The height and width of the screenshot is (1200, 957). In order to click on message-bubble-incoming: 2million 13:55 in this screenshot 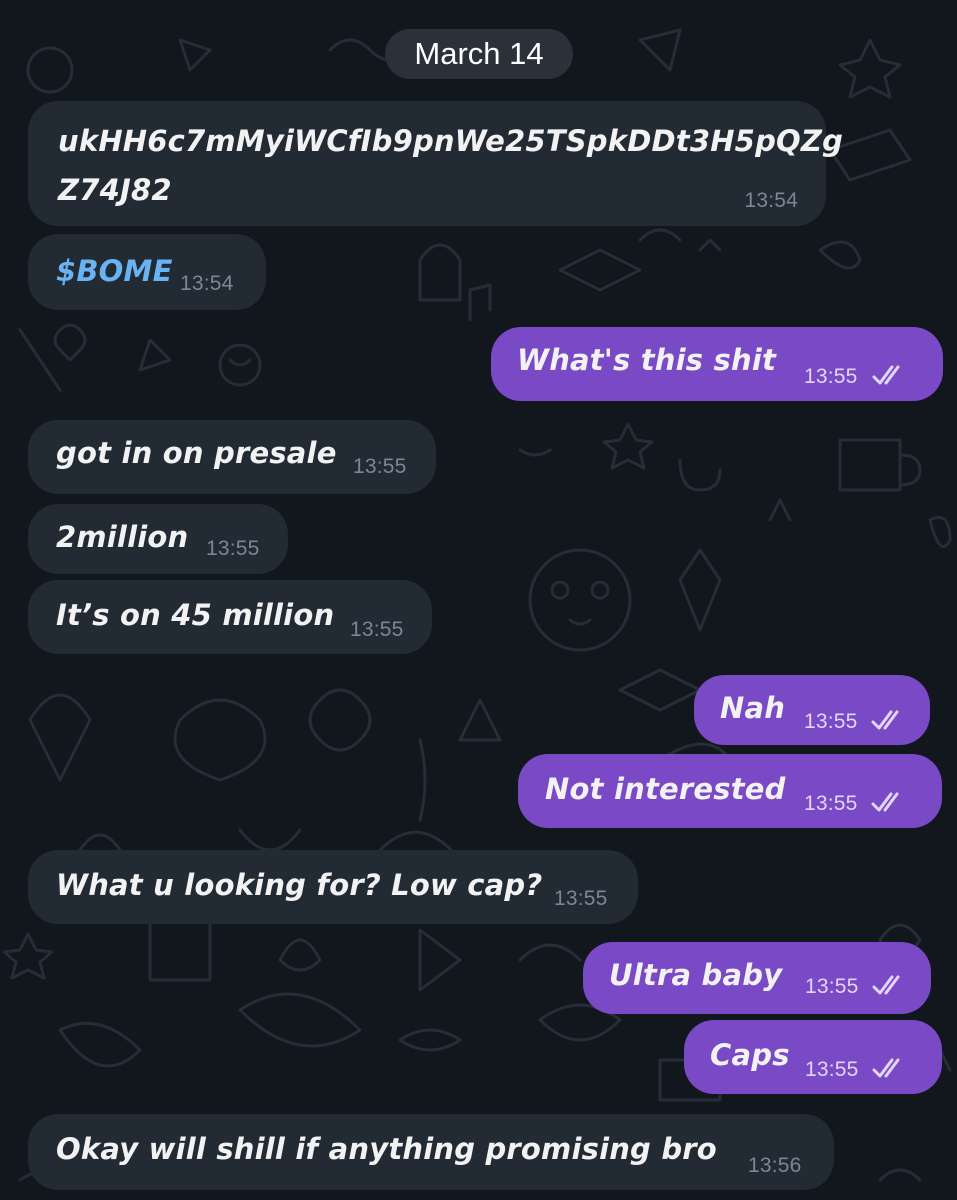, I will do `click(158, 539)`.